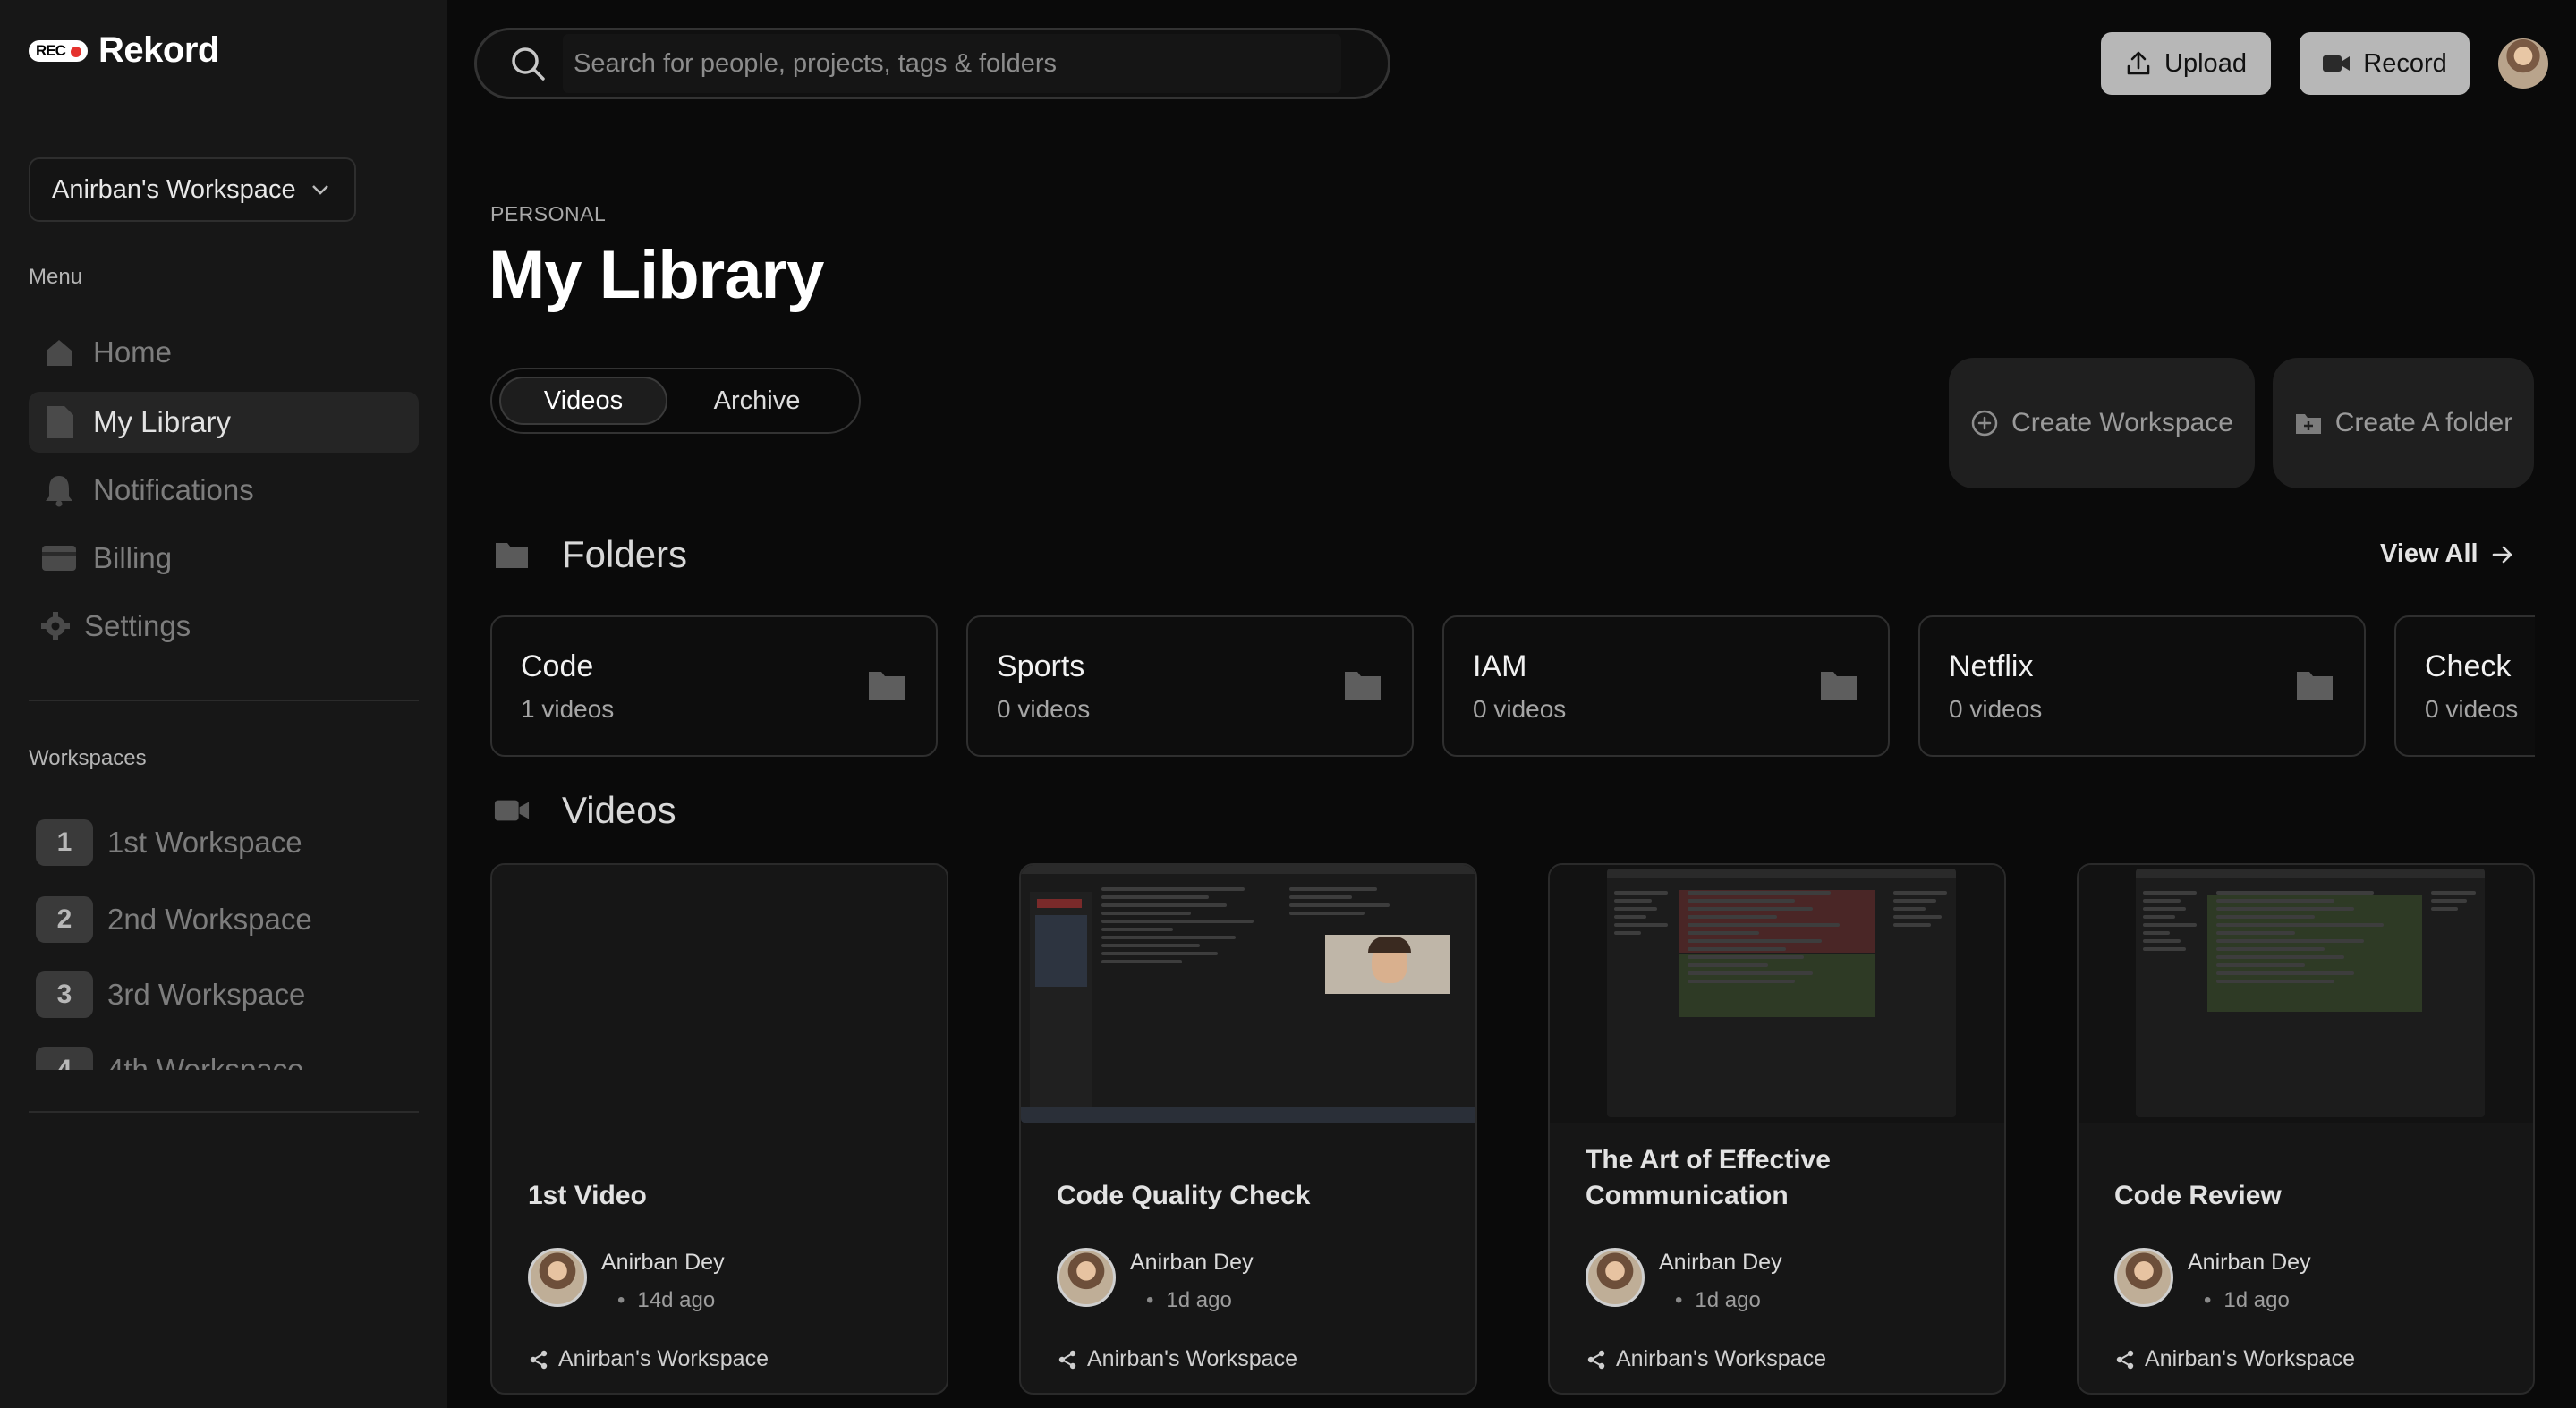 This screenshot has width=2576, height=1408. Describe the element at coordinates (206, 994) in the screenshot. I see `workspace-label: 3rd Workspace` at that location.